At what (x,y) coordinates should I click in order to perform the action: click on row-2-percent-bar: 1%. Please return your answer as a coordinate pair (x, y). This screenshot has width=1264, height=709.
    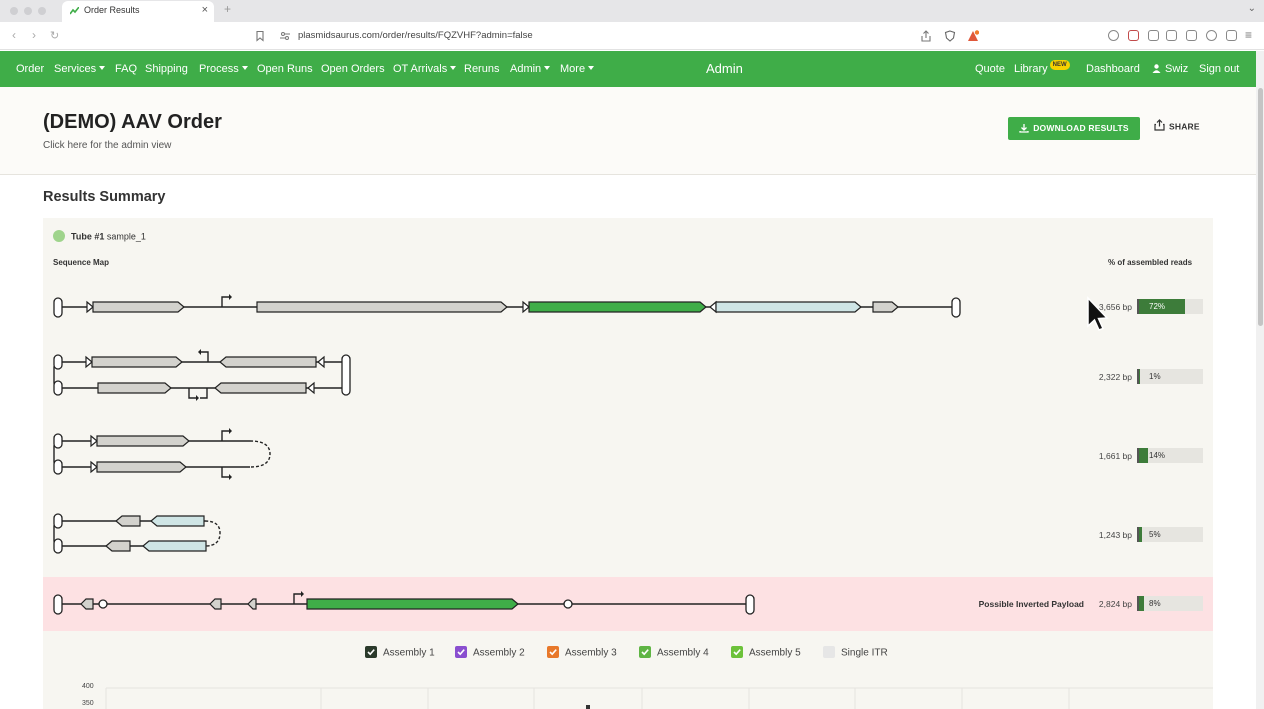
    Looking at the image, I should click on (1170, 376).